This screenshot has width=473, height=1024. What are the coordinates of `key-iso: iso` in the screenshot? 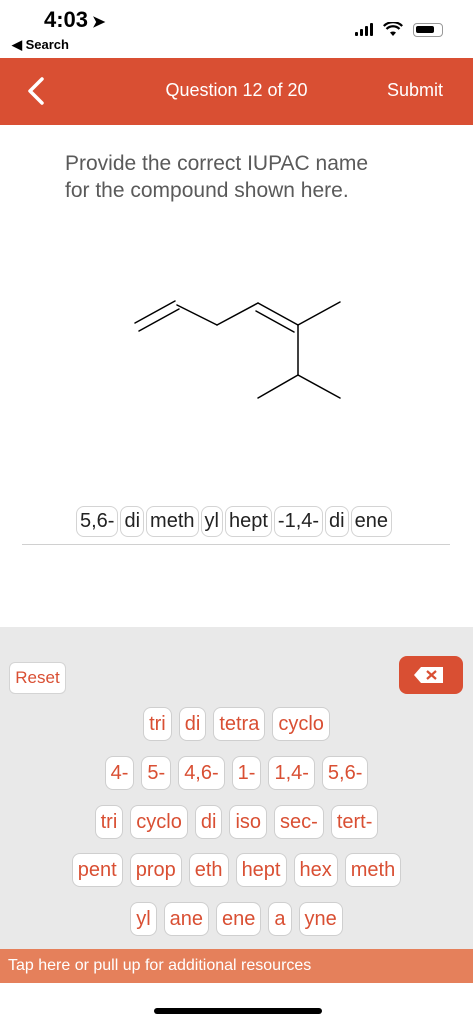 It's located at (248, 822).